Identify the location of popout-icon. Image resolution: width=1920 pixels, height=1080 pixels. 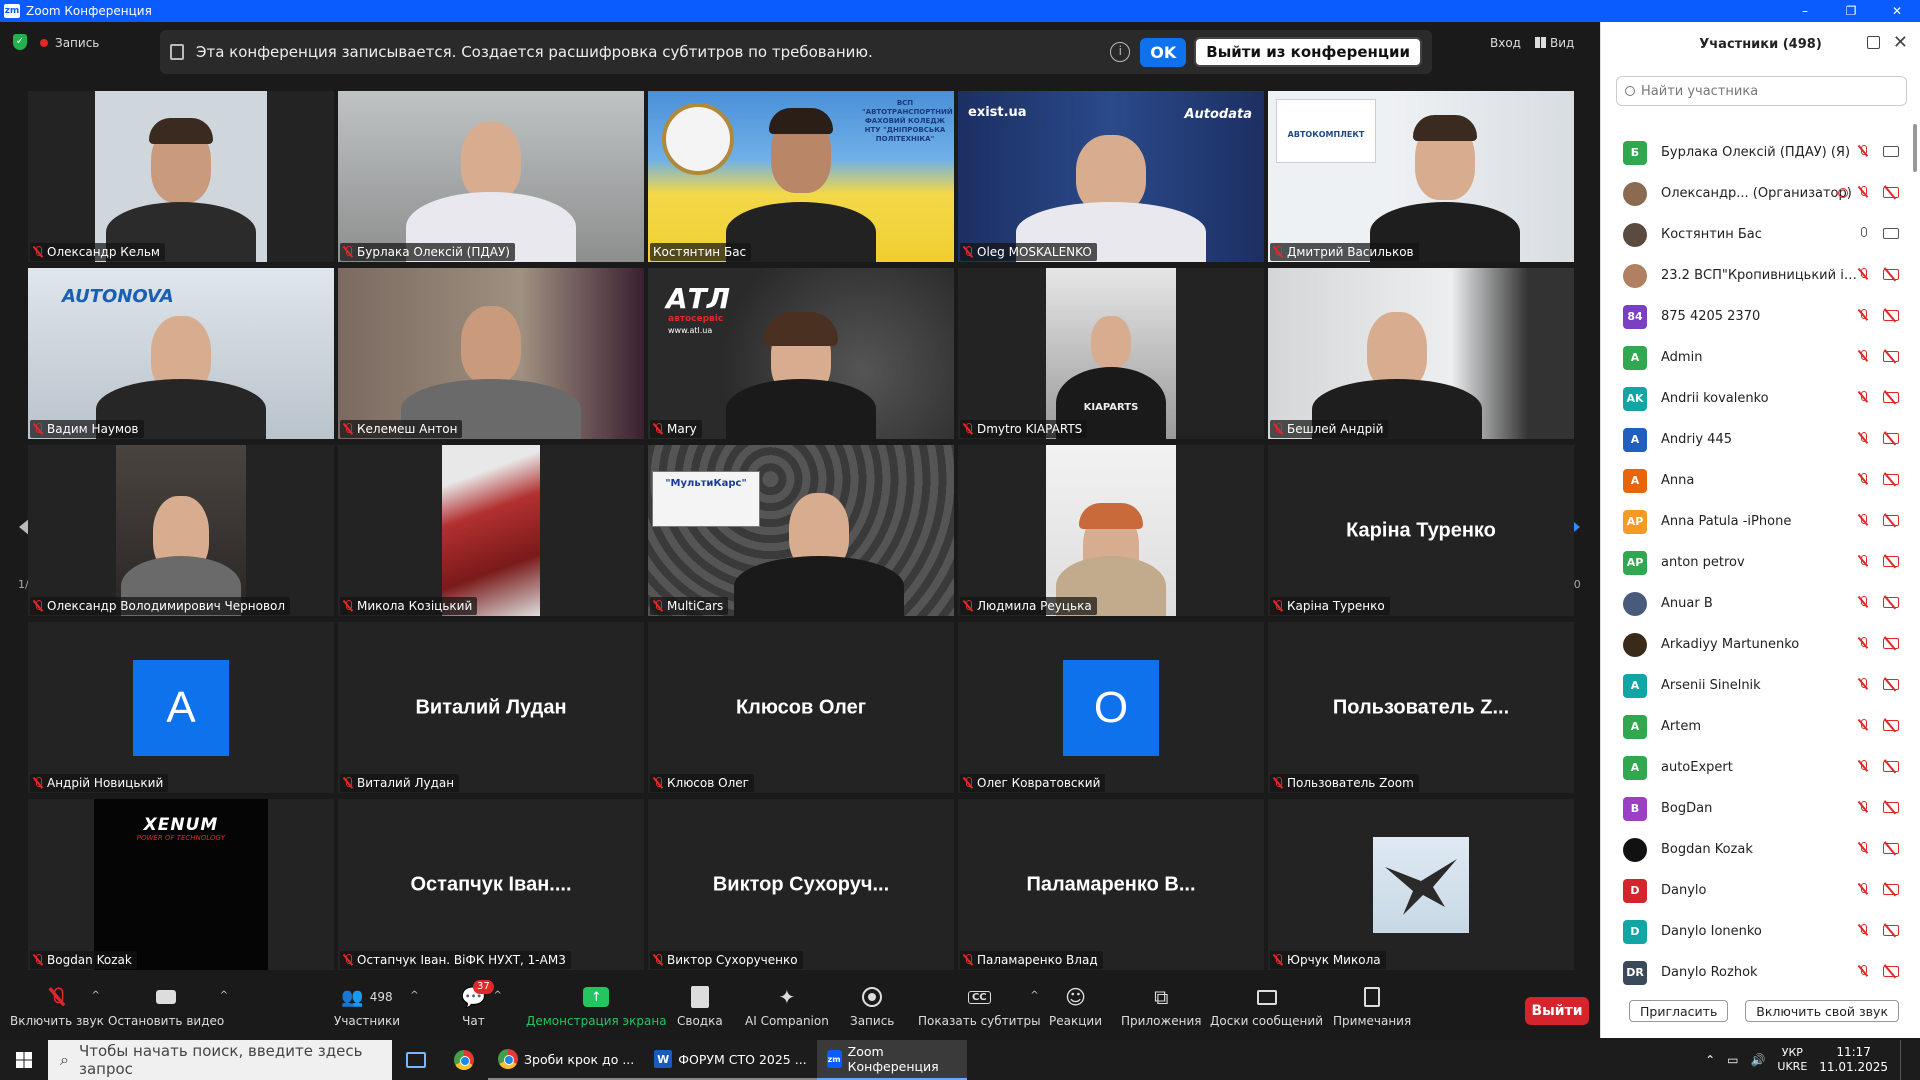
(1873, 42).